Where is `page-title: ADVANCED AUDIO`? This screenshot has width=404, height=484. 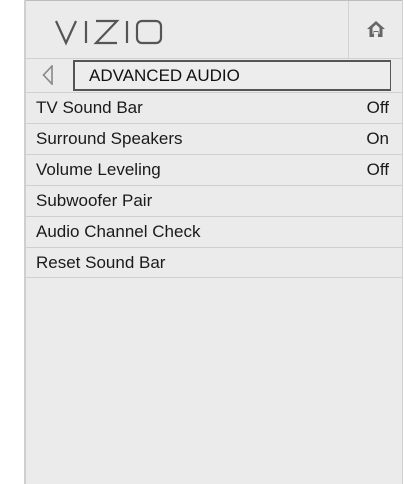 page-title: ADVANCED AUDIO is located at coordinates (232, 75).